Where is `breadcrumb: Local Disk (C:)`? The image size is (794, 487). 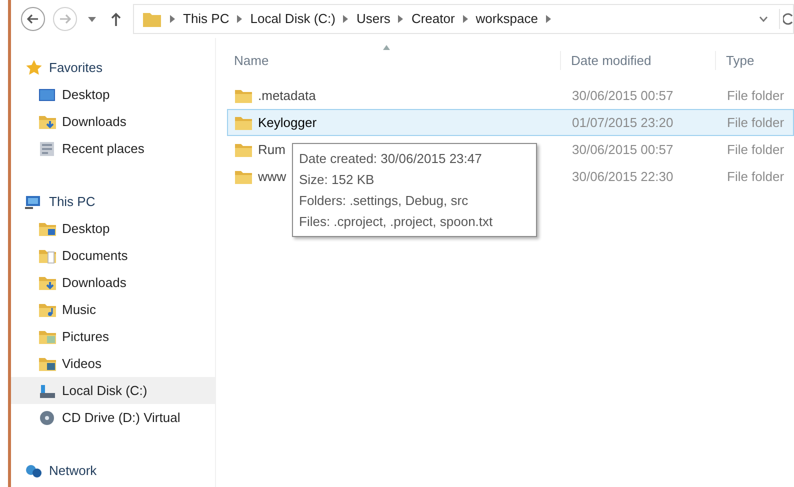 breadcrumb: Local Disk (C:) is located at coordinates (293, 19).